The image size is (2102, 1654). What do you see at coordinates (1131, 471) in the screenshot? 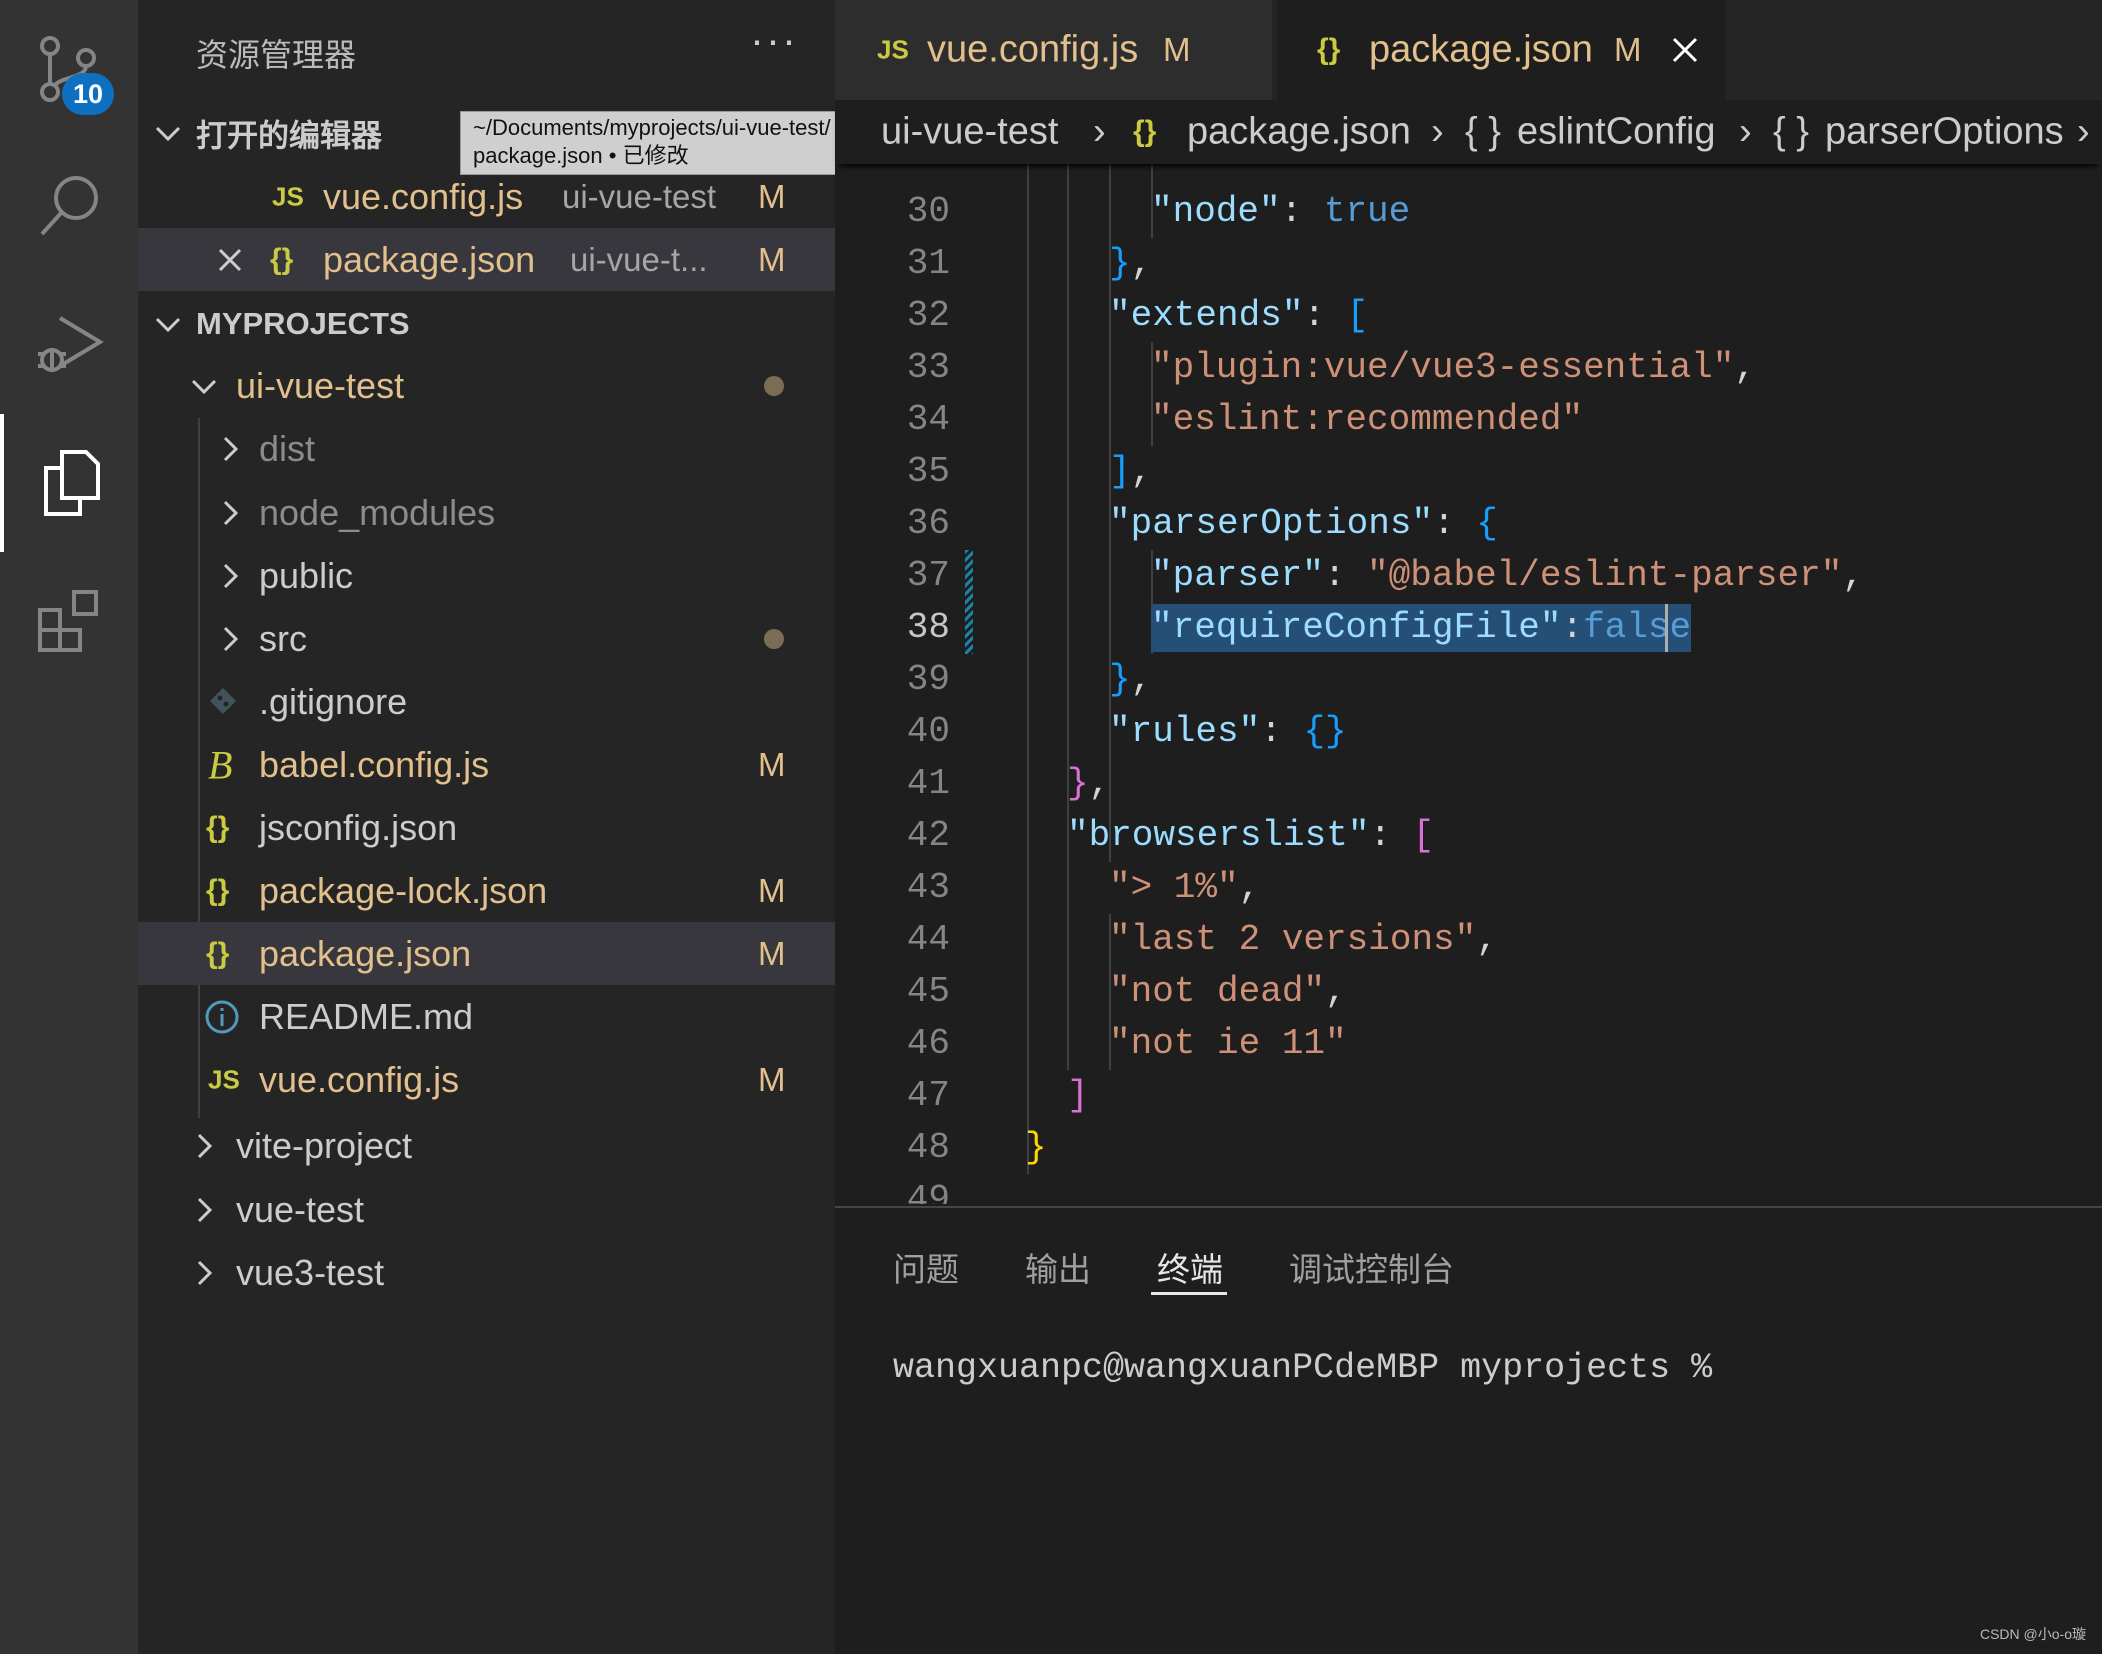
I see `code-line: ],` at bounding box center [1131, 471].